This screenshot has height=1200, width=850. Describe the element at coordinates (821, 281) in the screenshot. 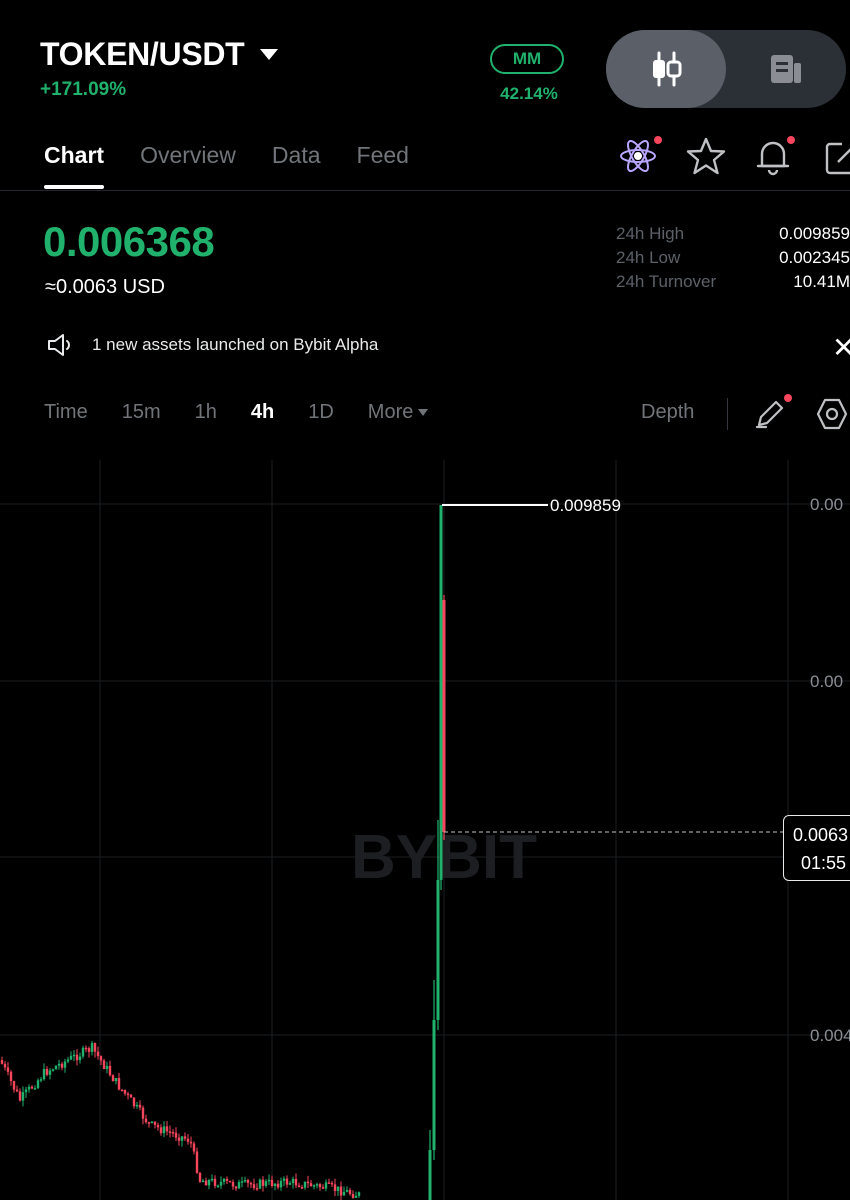

I see `stat-value: 10.41M` at that location.